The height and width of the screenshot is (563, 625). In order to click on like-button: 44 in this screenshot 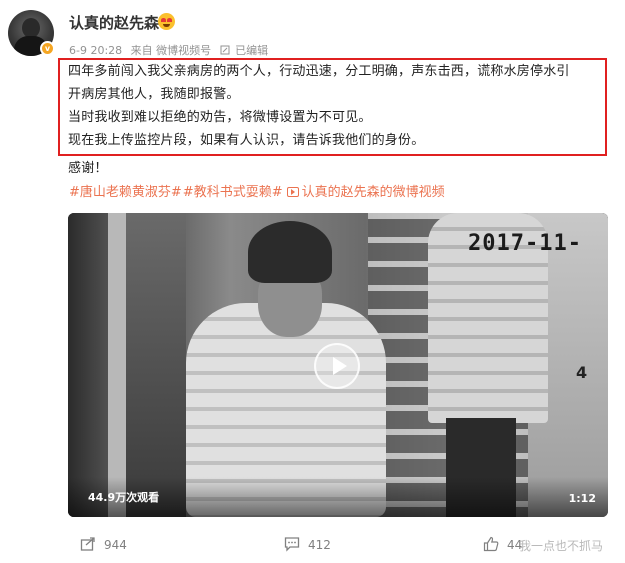, I will do `click(502, 544)`.